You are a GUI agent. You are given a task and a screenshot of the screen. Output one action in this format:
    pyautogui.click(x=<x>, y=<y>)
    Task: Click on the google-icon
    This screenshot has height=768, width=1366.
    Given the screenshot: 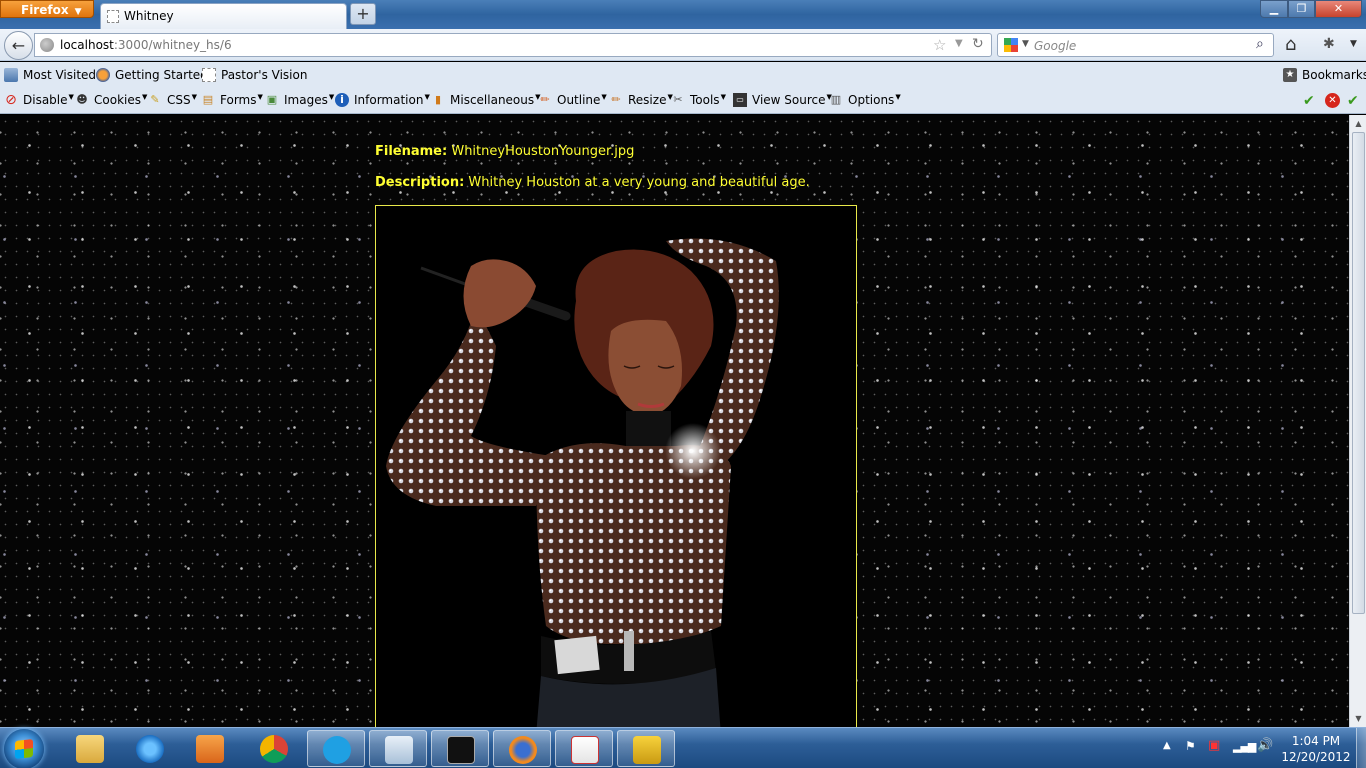 What is the action you would take?
    pyautogui.click(x=1011, y=45)
    